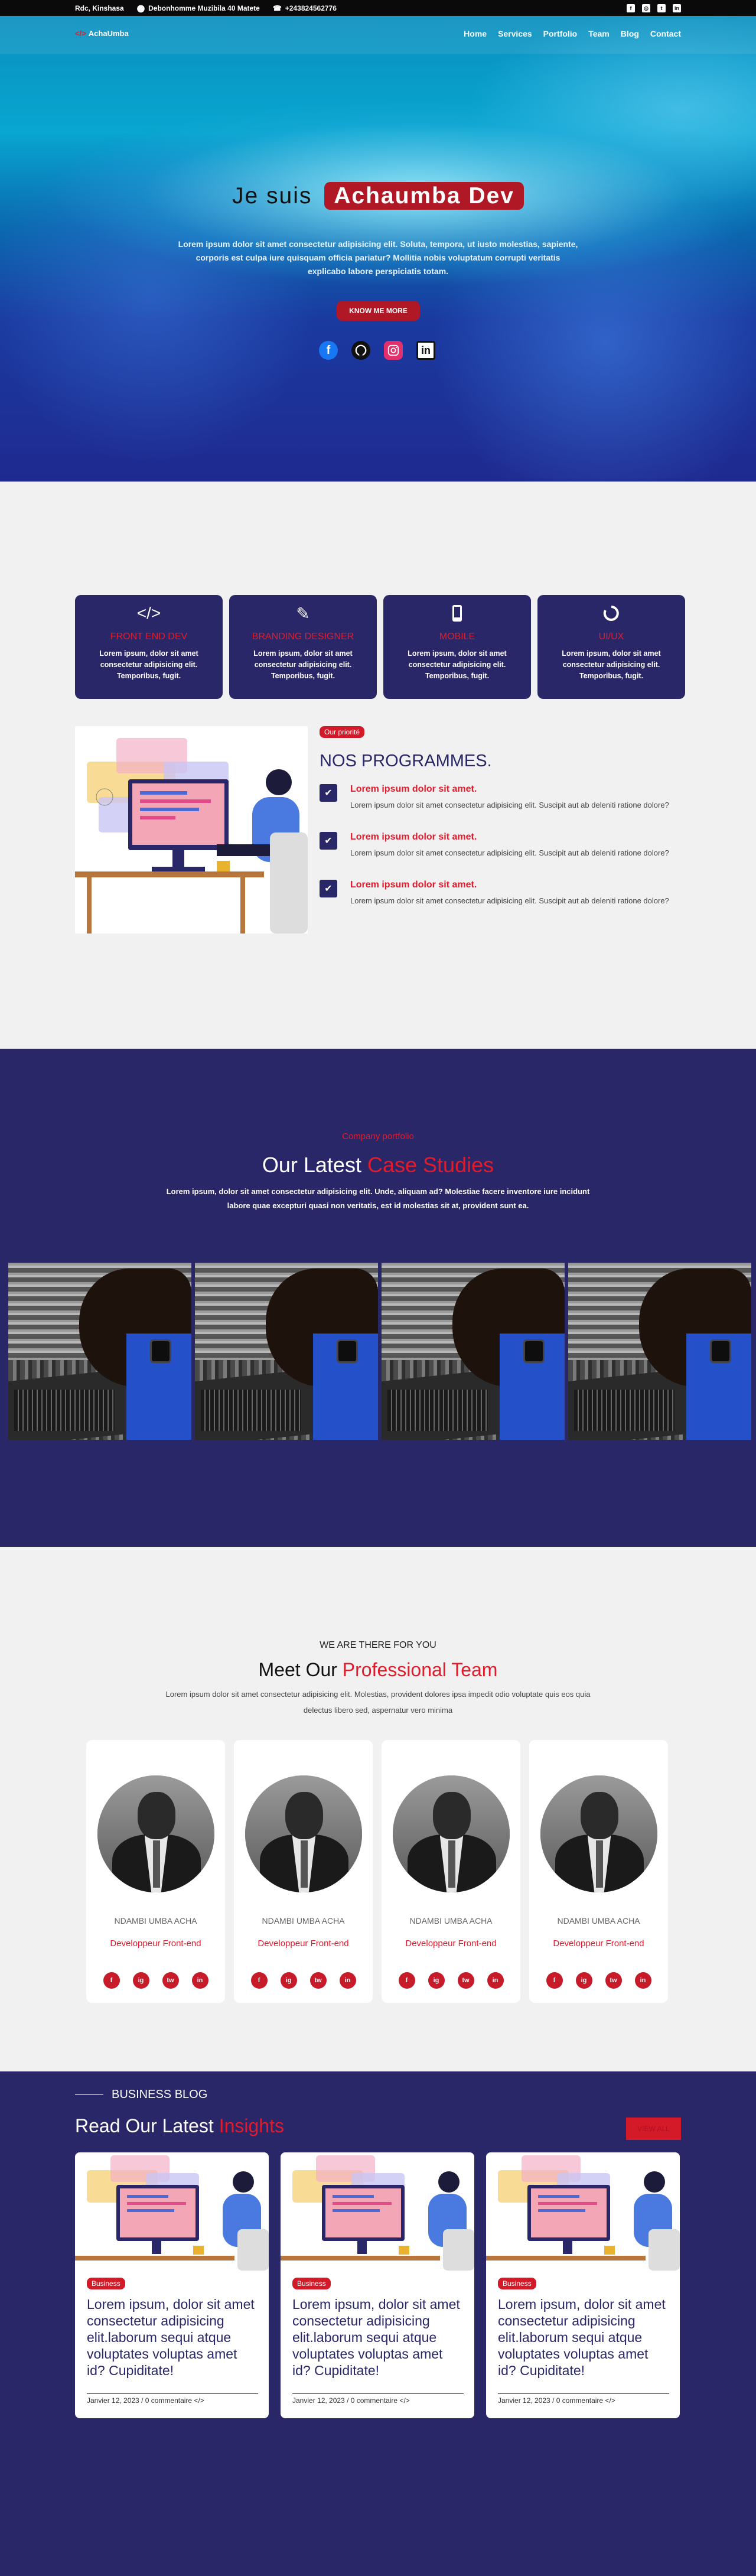 This screenshot has width=756, height=2576. What do you see at coordinates (342, 732) in the screenshot?
I see `priority-badge: Our priorité` at bounding box center [342, 732].